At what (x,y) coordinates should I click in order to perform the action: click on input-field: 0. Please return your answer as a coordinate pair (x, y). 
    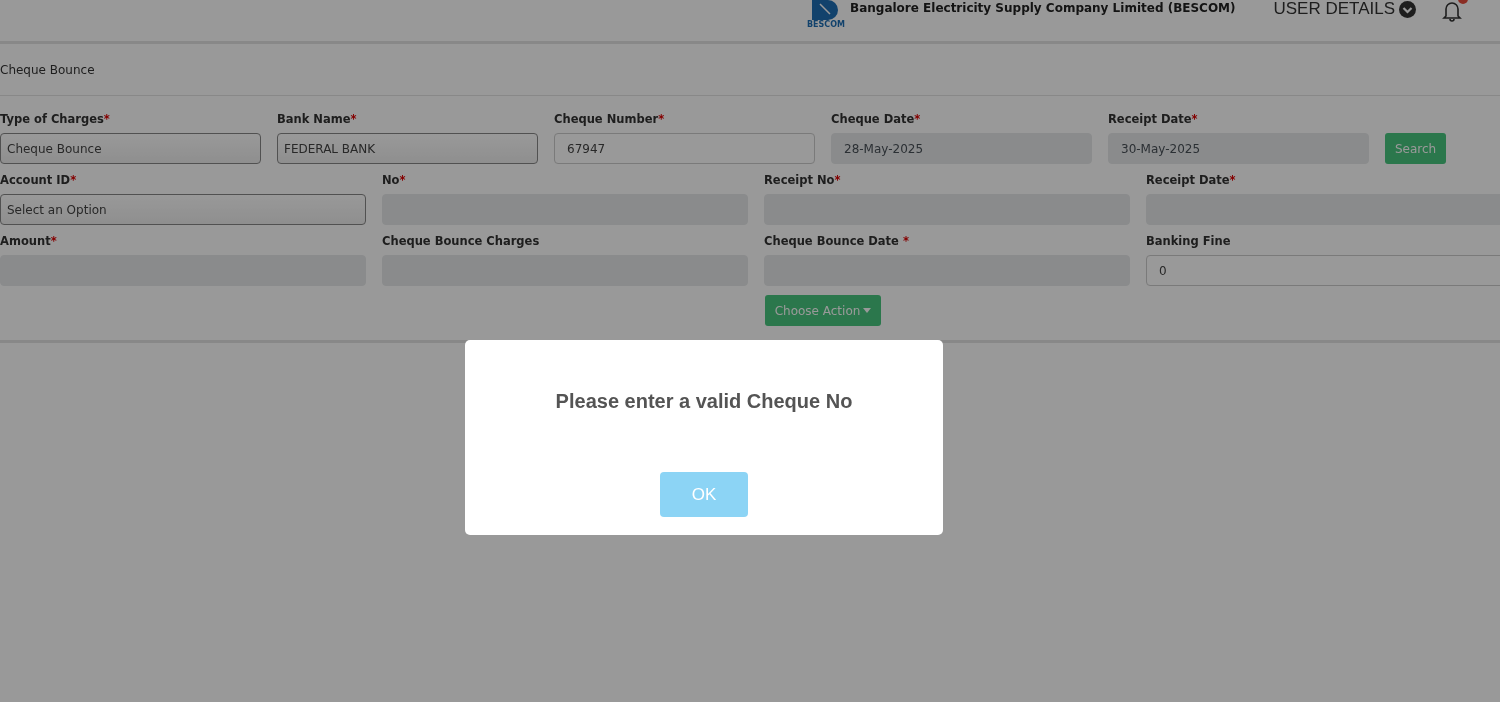
    Looking at the image, I should click on (1323, 270).